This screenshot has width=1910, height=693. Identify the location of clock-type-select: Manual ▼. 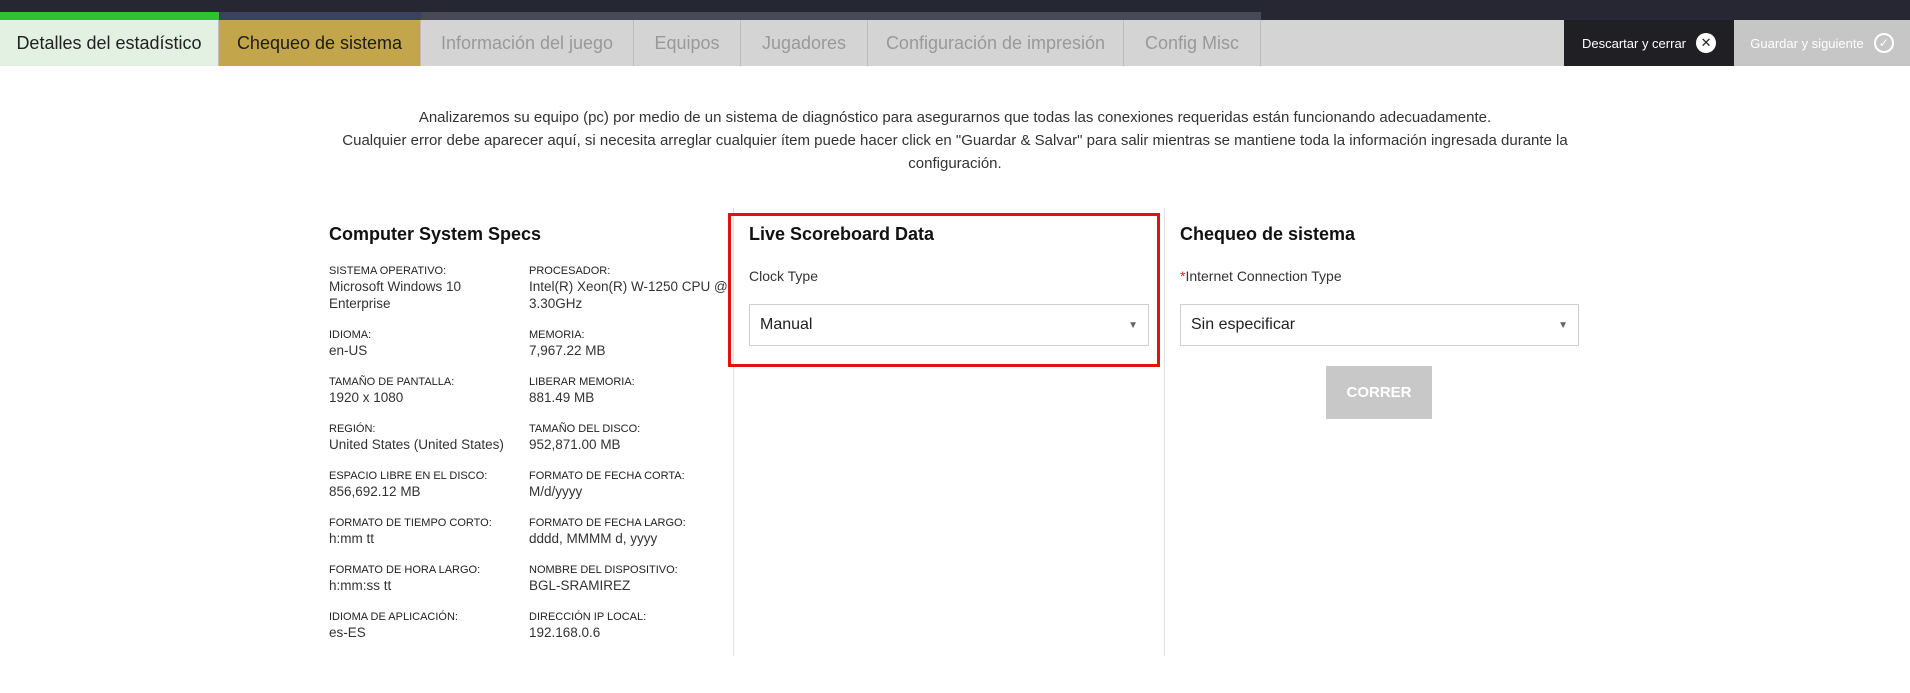
(949, 325).